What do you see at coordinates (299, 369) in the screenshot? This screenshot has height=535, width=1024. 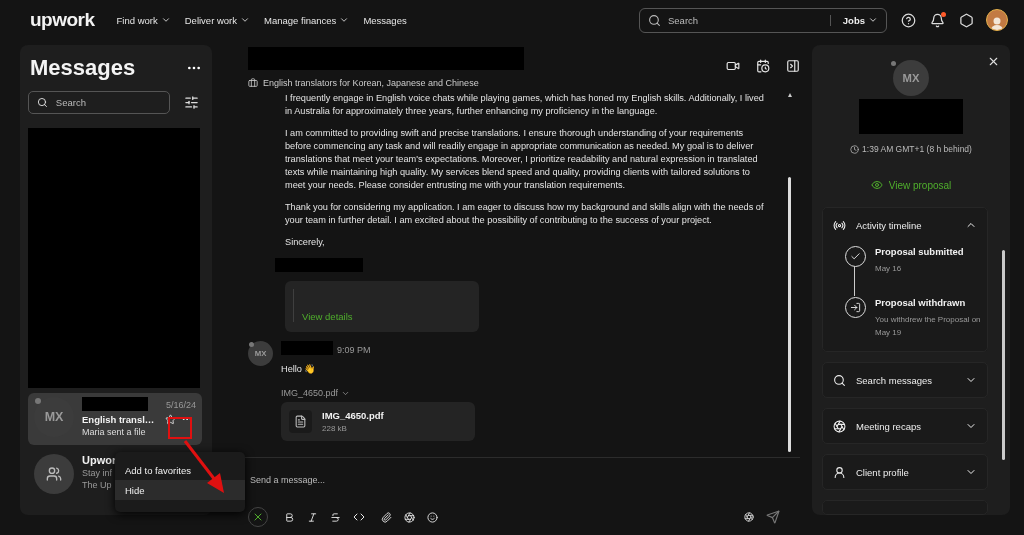 I see `message-text: Hello 👋` at bounding box center [299, 369].